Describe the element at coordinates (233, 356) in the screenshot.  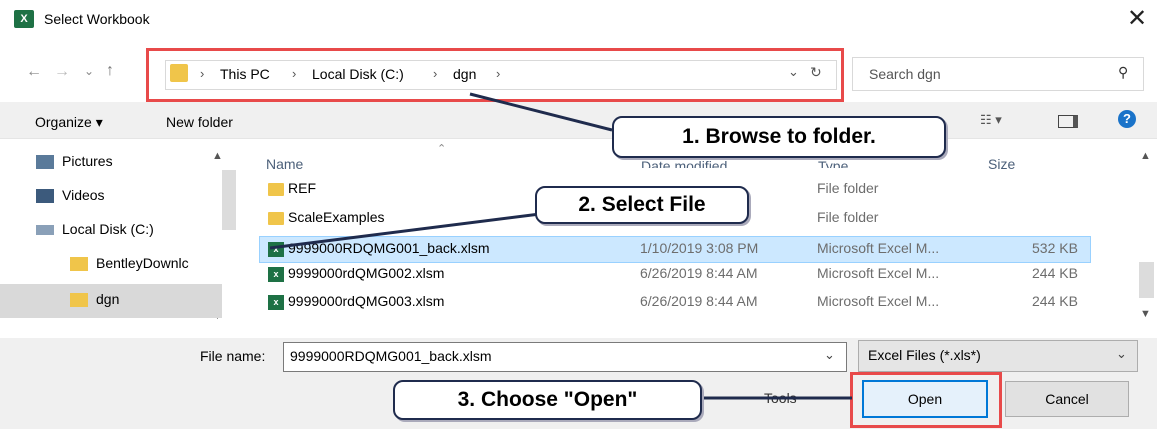
I see `file-name-label: File name:` at that location.